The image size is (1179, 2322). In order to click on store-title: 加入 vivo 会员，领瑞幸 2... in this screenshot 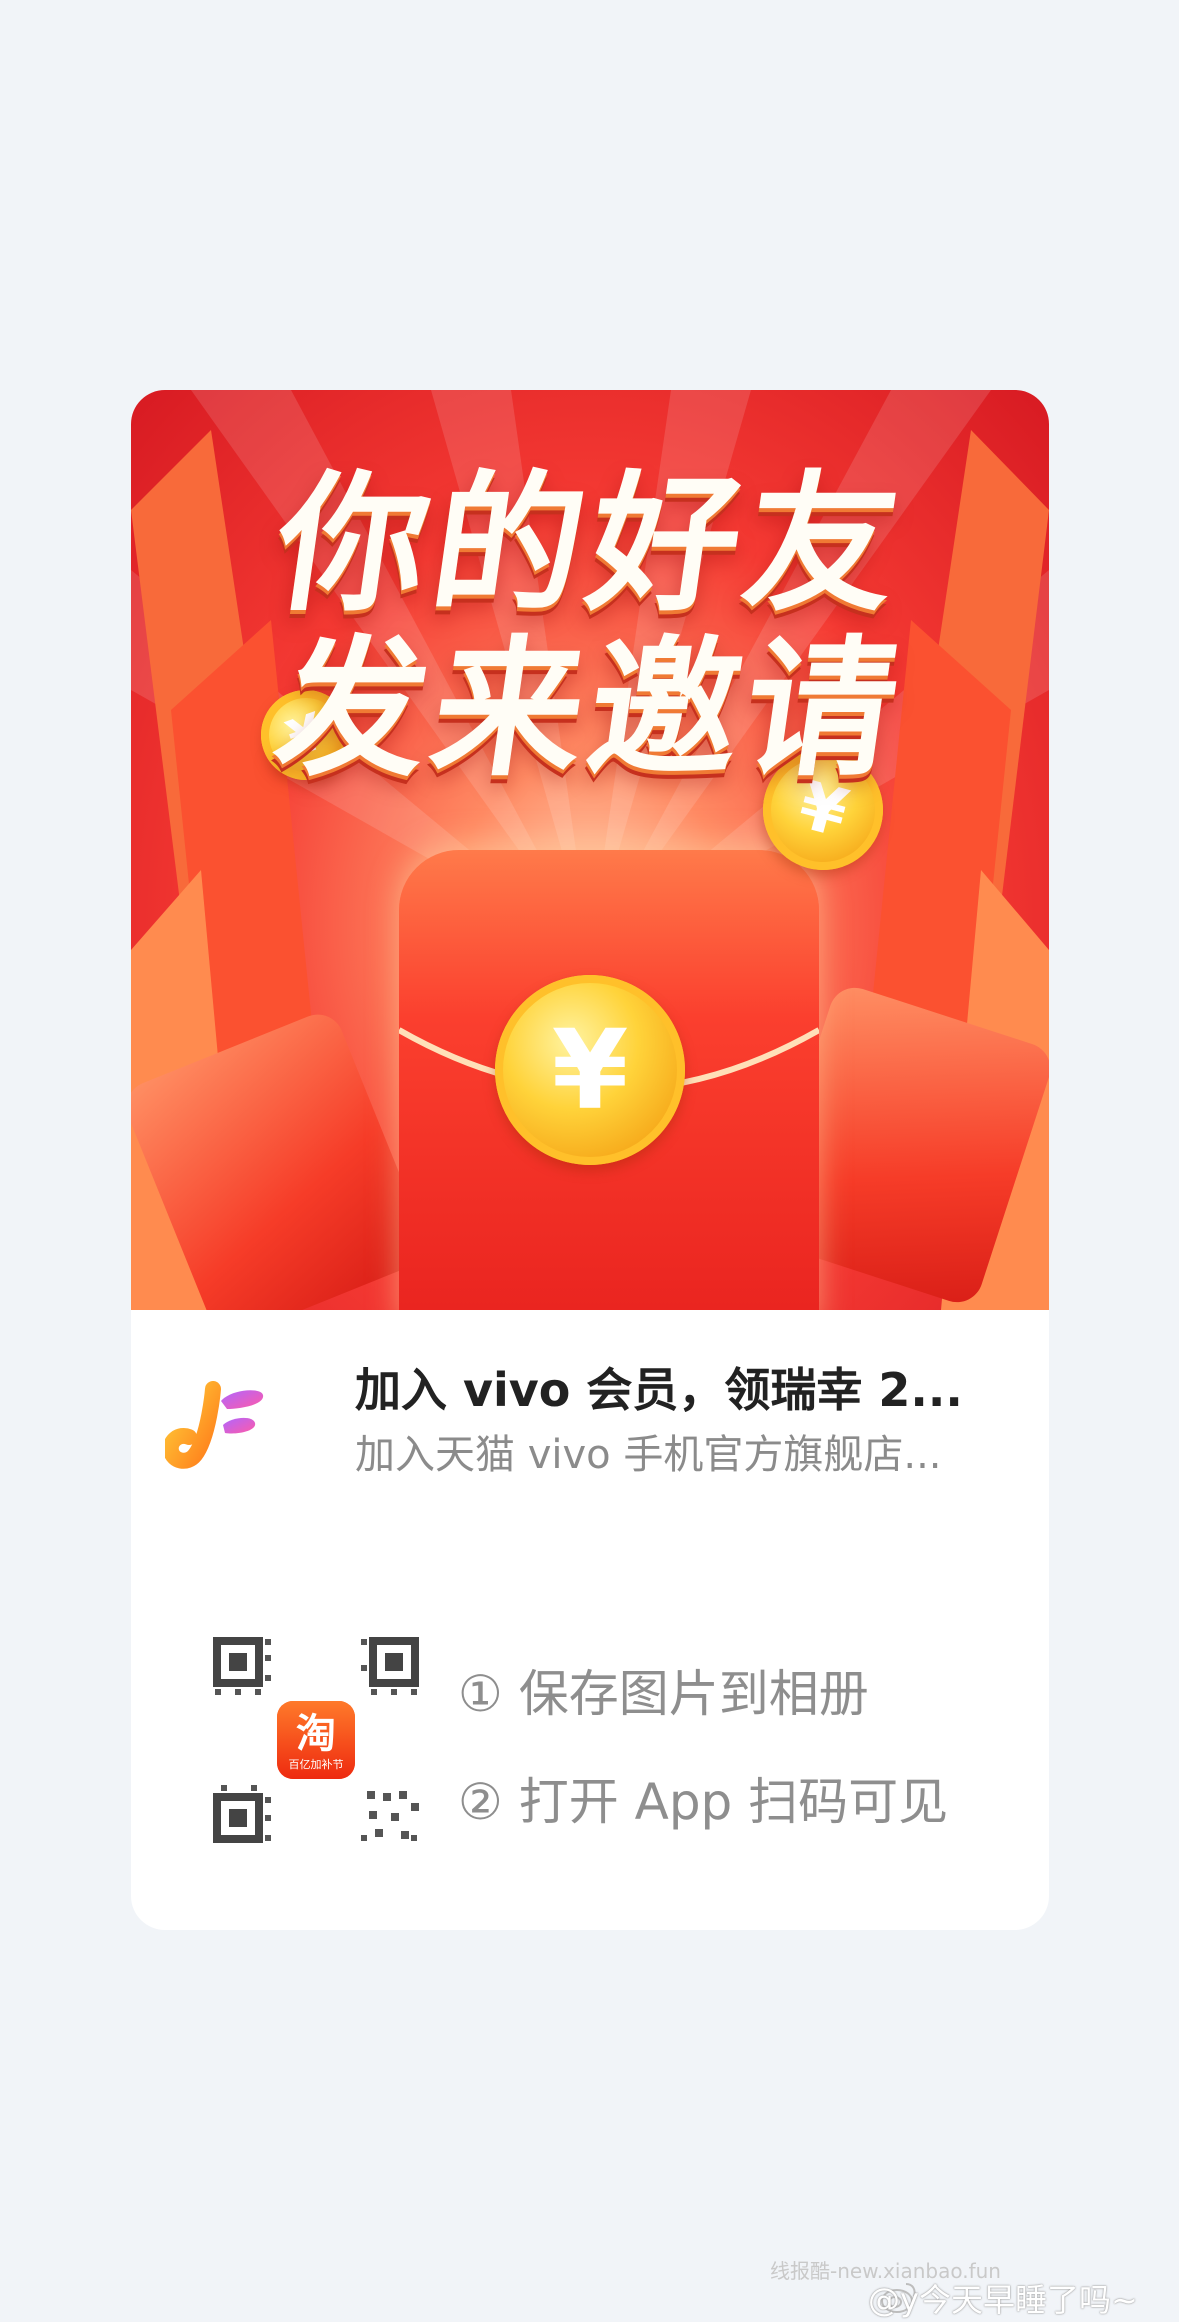, I will do `click(659, 1390)`.